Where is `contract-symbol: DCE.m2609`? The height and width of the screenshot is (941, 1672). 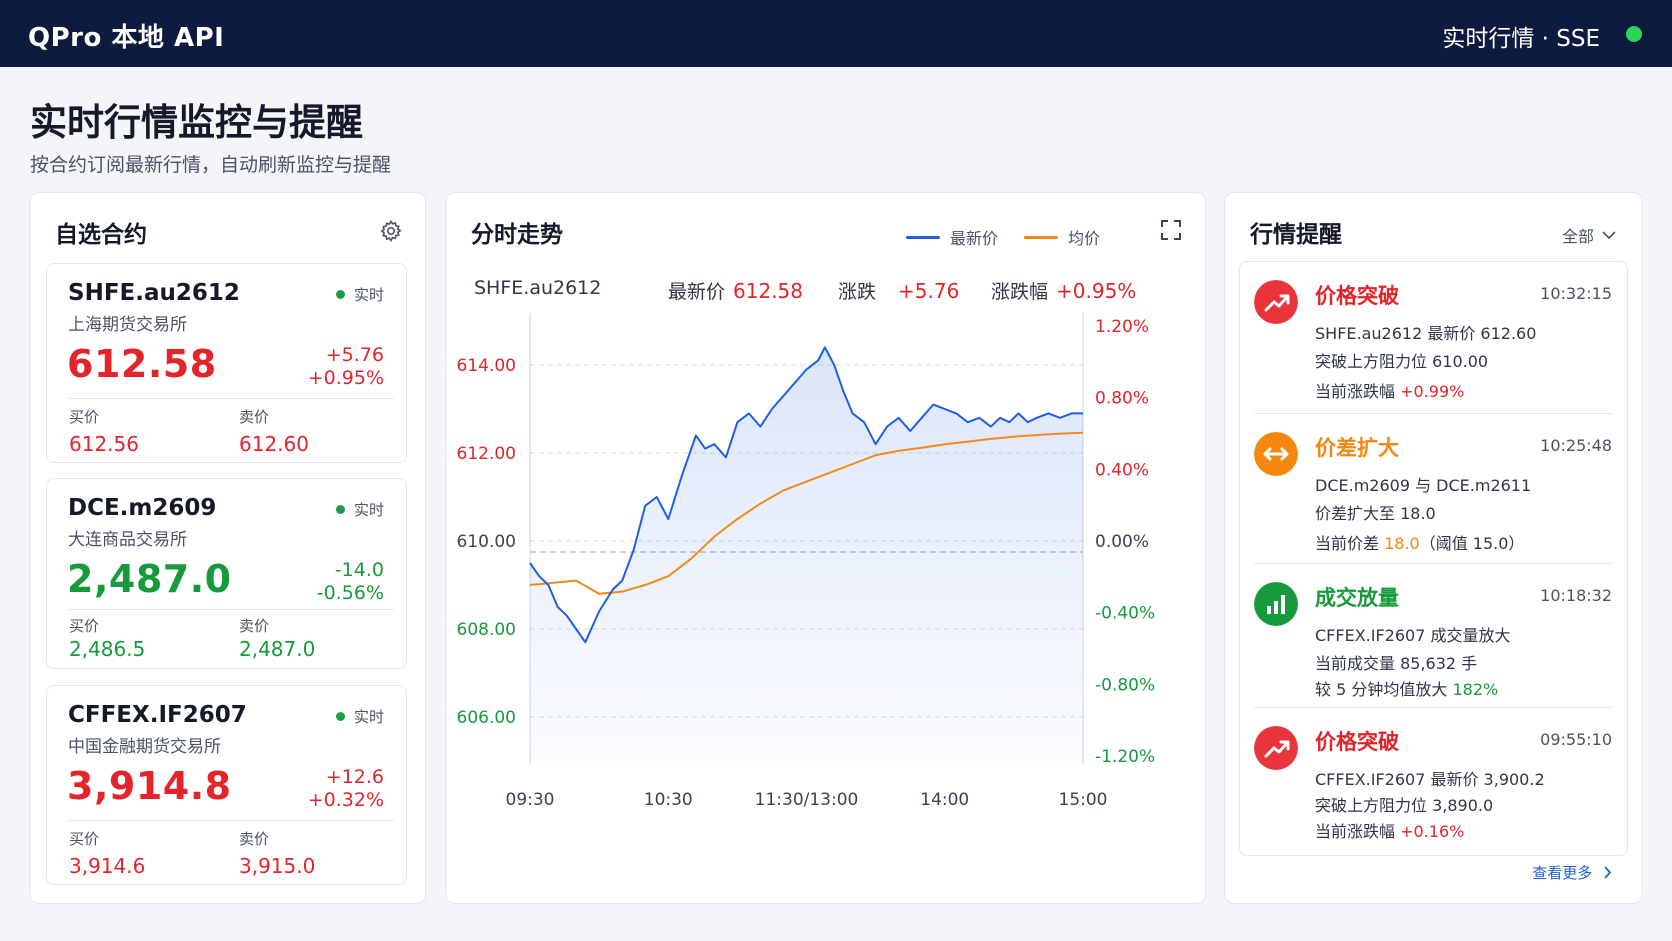 contract-symbol: DCE.m2609 is located at coordinates (142, 508).